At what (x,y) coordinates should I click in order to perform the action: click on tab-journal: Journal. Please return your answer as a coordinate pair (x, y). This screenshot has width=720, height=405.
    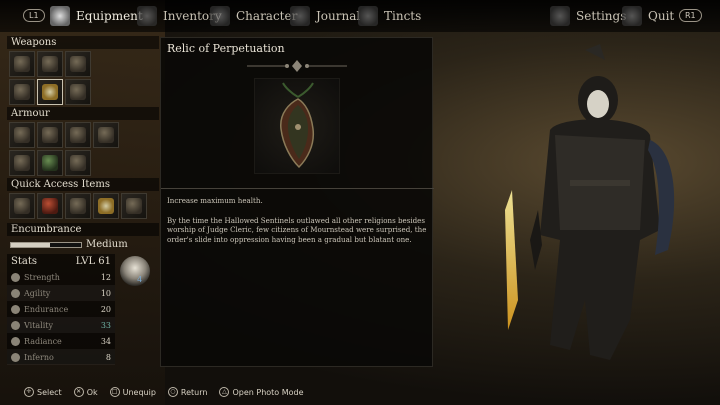
    Looking at the image, I should click on (325, 16).